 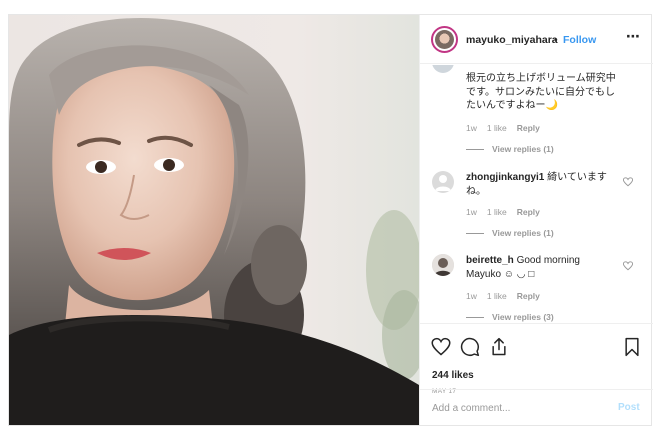 I want to click on comment-username: zhongjinkangyi1, so click(x=505, y=177).